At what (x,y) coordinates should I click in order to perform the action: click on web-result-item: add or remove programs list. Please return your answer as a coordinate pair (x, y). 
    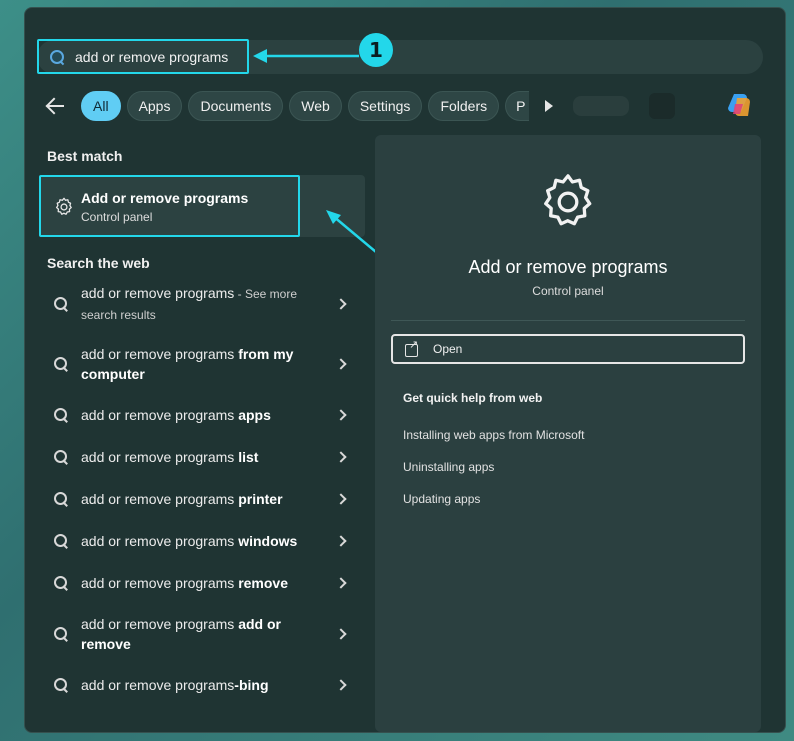
    Looking at the image, I should click on (202, 457).